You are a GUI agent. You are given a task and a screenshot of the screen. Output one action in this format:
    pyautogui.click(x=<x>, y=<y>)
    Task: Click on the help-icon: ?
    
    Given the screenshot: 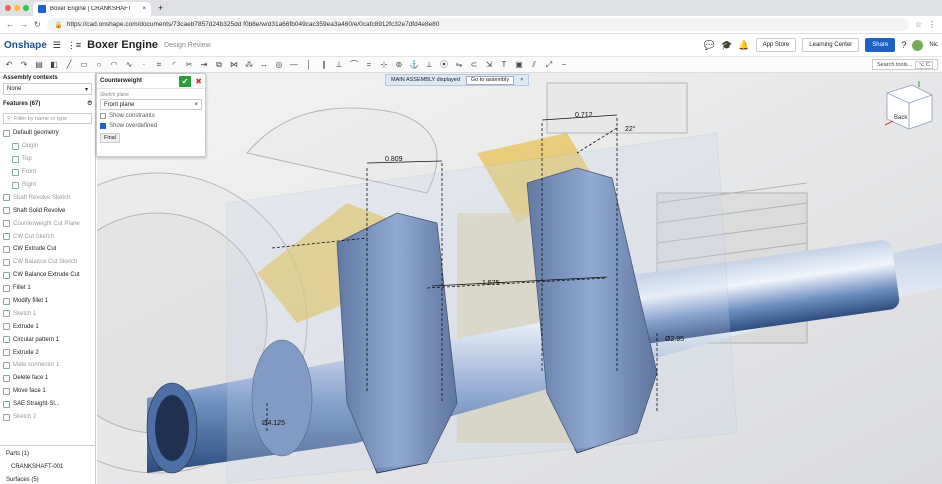 What is the action you would take?
    pyautogui.click(x=903, y=45)
    